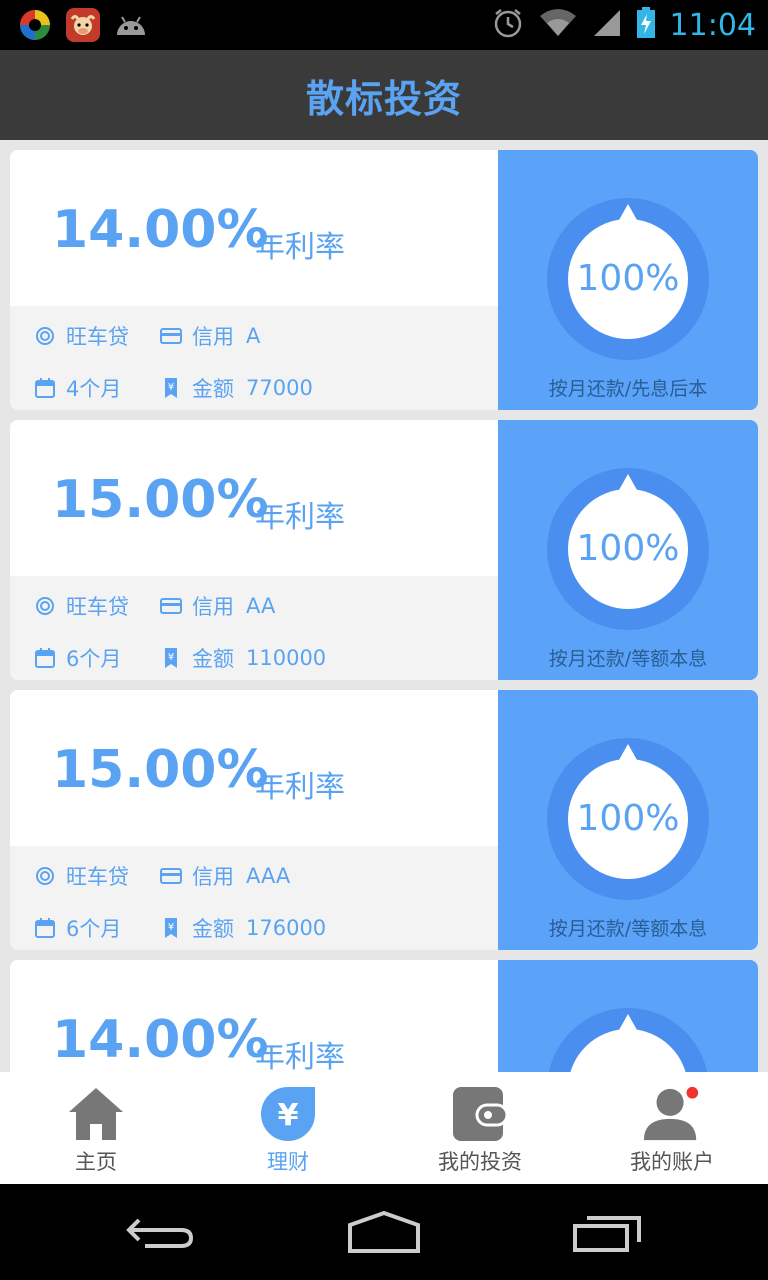 The image size is (768, 1280). I want to click on yen-icon: ¥, so click(288, 1114).